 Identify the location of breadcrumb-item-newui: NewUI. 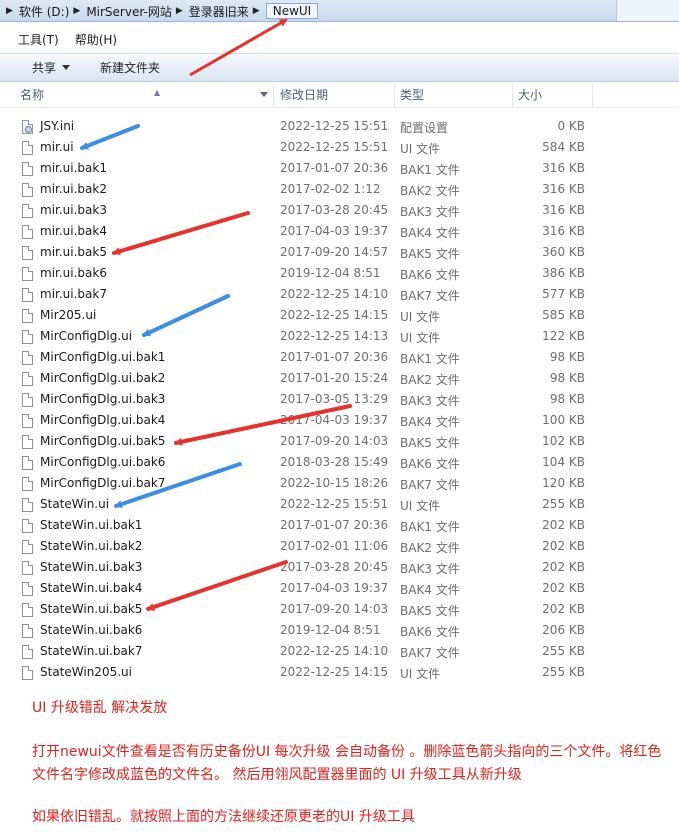
(292, 11).